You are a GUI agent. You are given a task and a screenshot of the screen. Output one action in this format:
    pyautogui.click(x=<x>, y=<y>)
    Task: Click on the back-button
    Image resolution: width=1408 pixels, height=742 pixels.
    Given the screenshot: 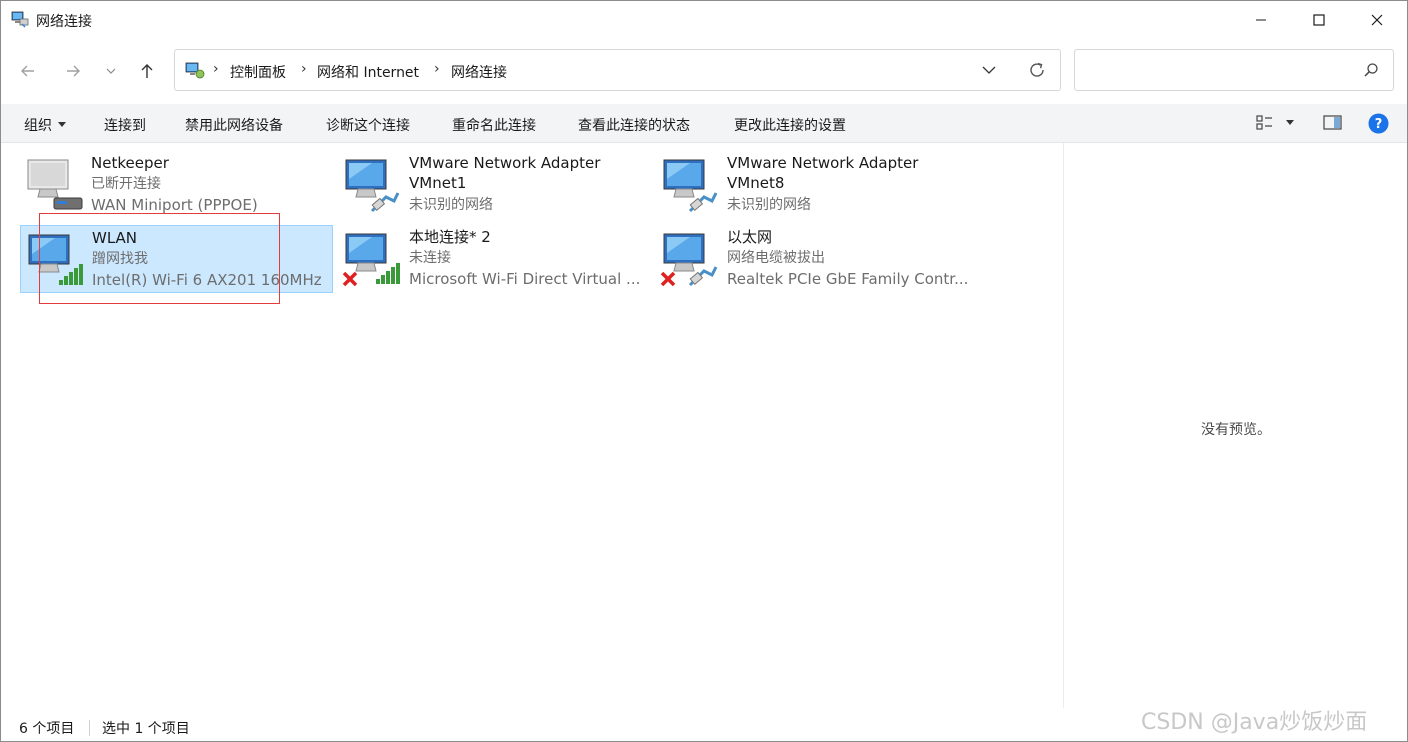 What is the action you would take?
    pyautogui.click(x=28, y=71)
    